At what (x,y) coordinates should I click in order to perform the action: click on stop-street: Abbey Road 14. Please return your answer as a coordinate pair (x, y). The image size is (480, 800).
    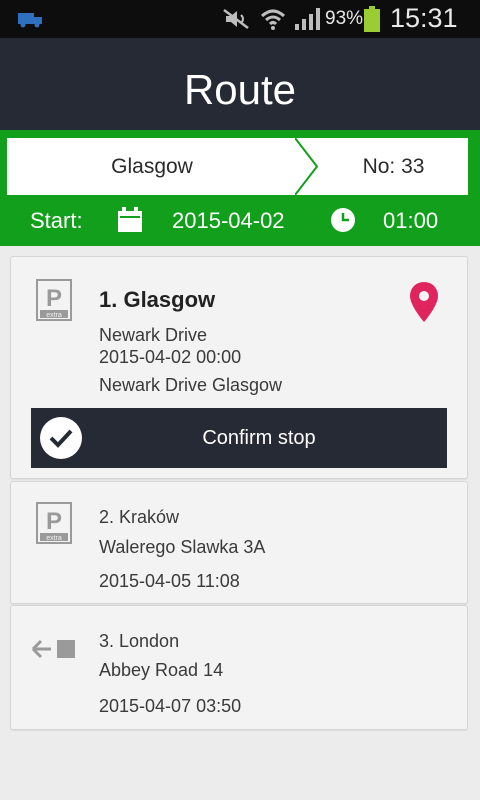
    Looking at the image, I should click on (161, 670).